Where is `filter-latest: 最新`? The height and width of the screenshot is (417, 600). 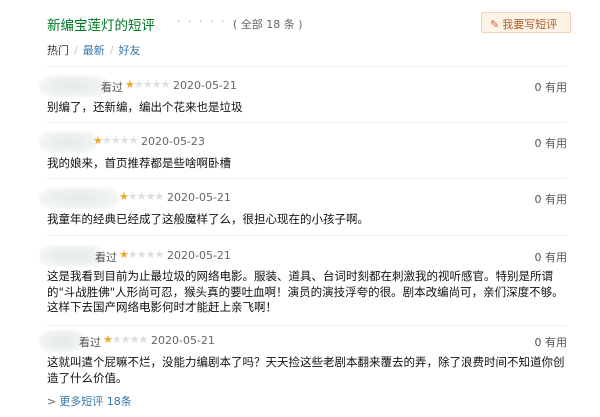 filter-latest: 最新 is located at coordinates (94, 50).